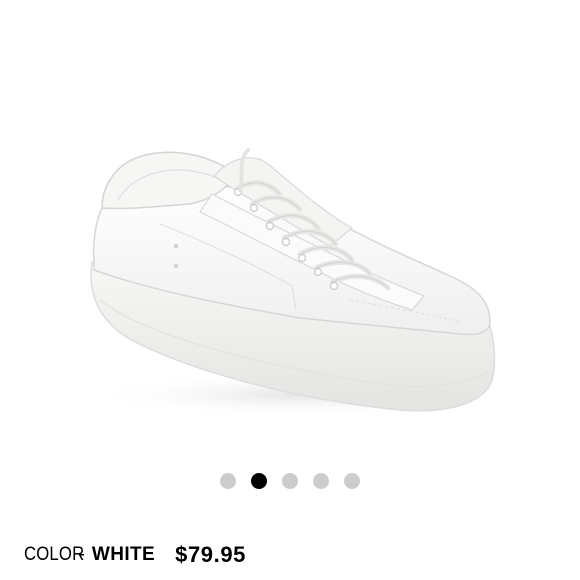 This screenshot has width=580, height=580. I want to click on color-label: COLOR, so click(54, 554).